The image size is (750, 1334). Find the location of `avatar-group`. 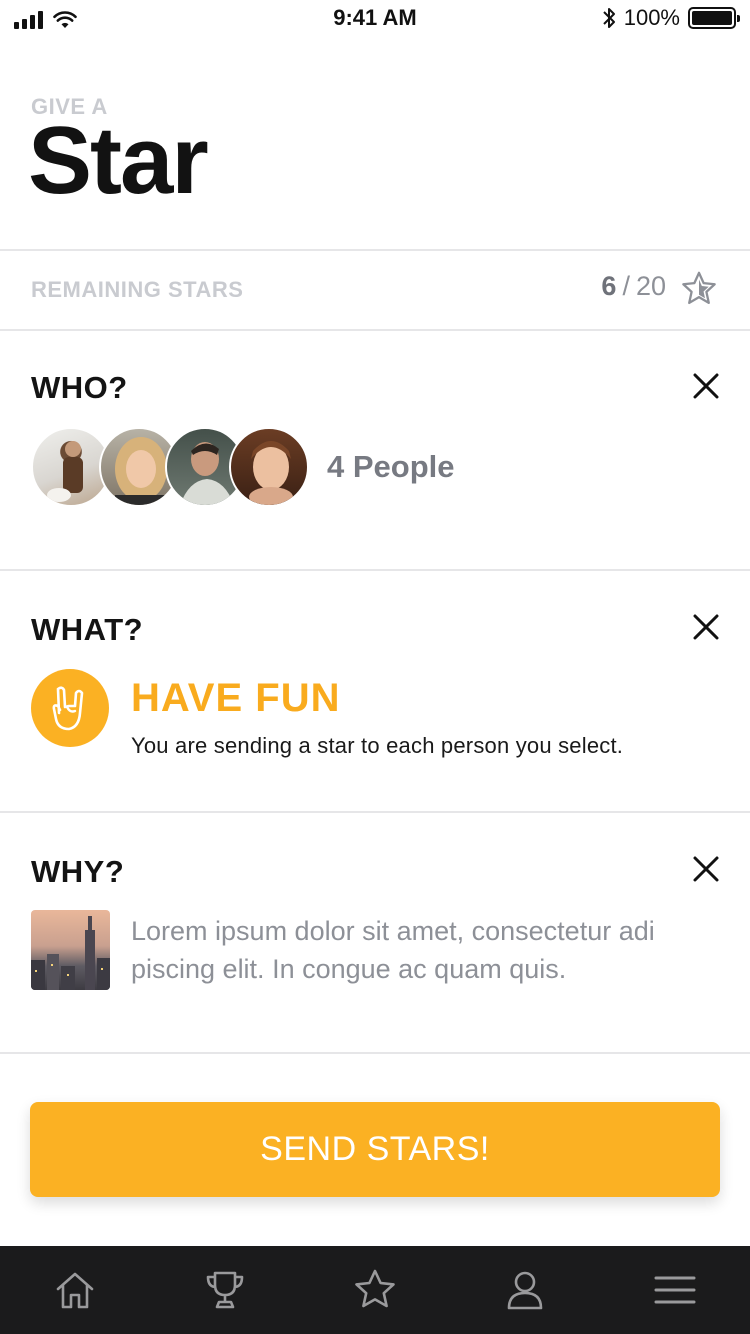

avatar-group is located at coordinates (171, 468).